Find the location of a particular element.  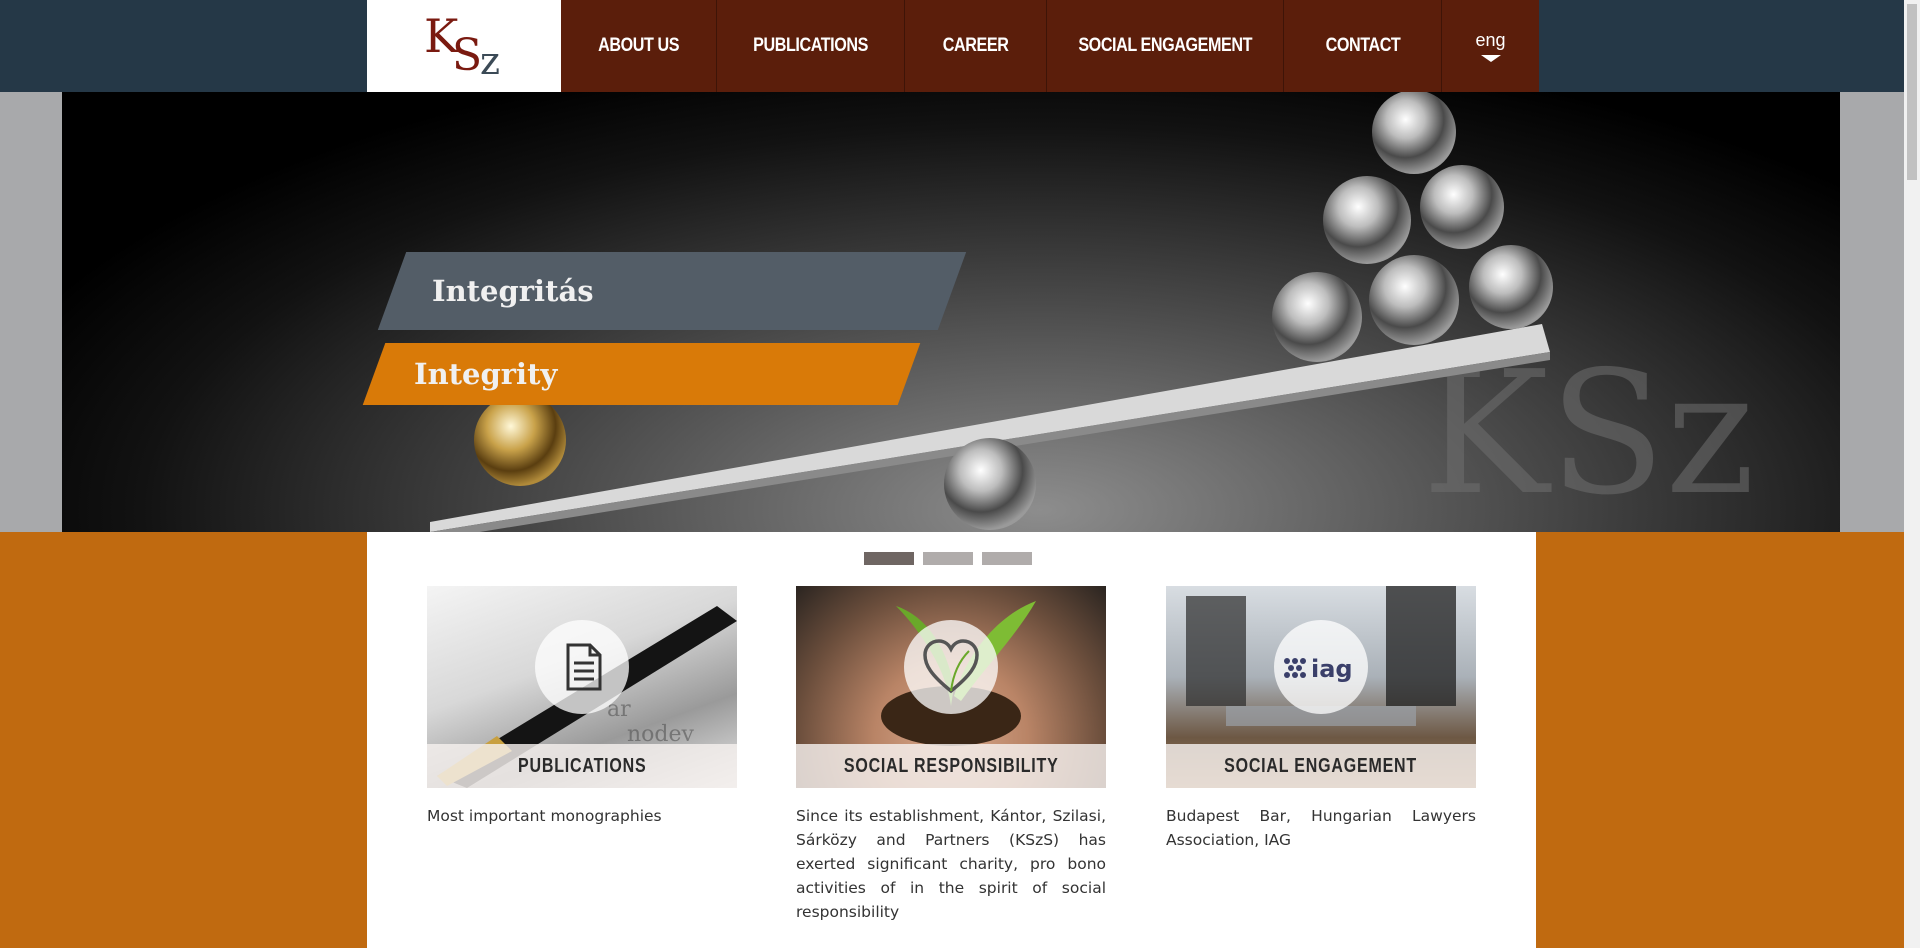

kszs-logo: K S z is located at coordinates (462, 46).